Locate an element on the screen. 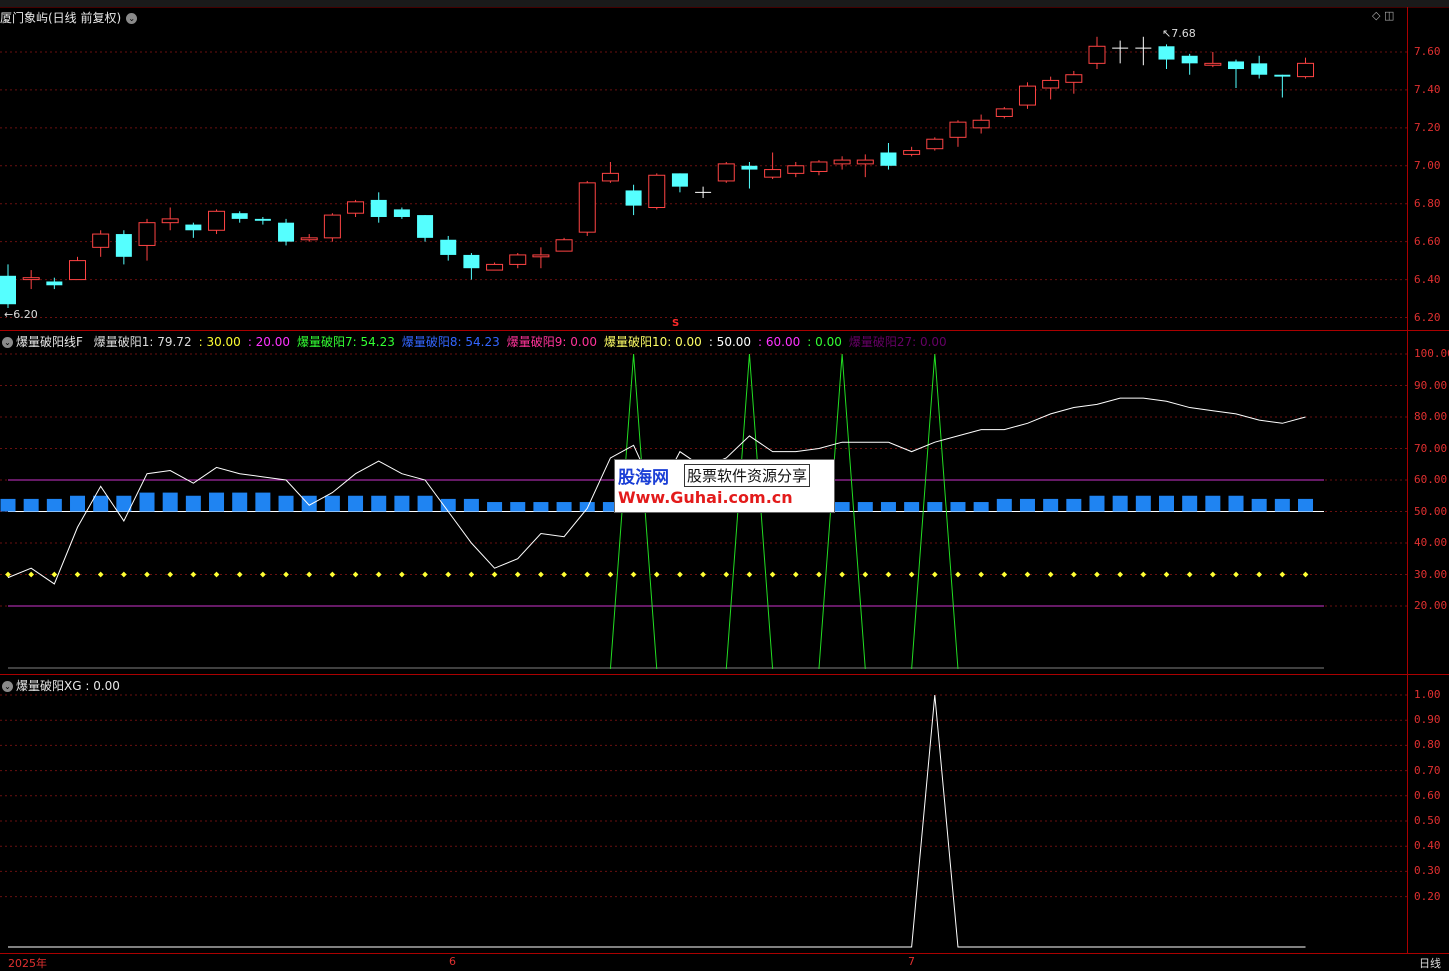 The height and width of the screenshot is (971, 1449). axis-tick-label: 6.20 is located at coordinates (1427, 317).